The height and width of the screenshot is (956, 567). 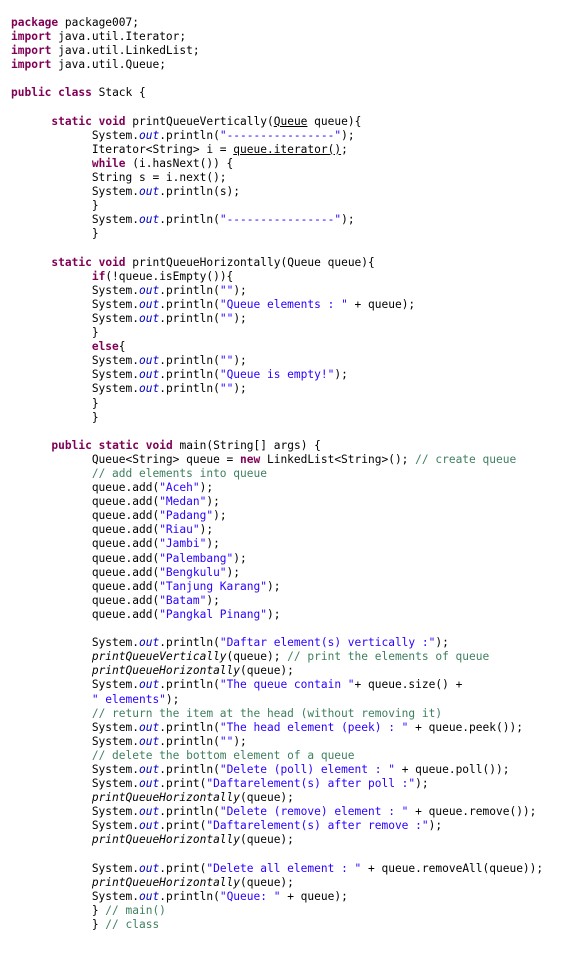 I want to click on code-line: System.out.println("----------------");, so click(x=277, y=136).